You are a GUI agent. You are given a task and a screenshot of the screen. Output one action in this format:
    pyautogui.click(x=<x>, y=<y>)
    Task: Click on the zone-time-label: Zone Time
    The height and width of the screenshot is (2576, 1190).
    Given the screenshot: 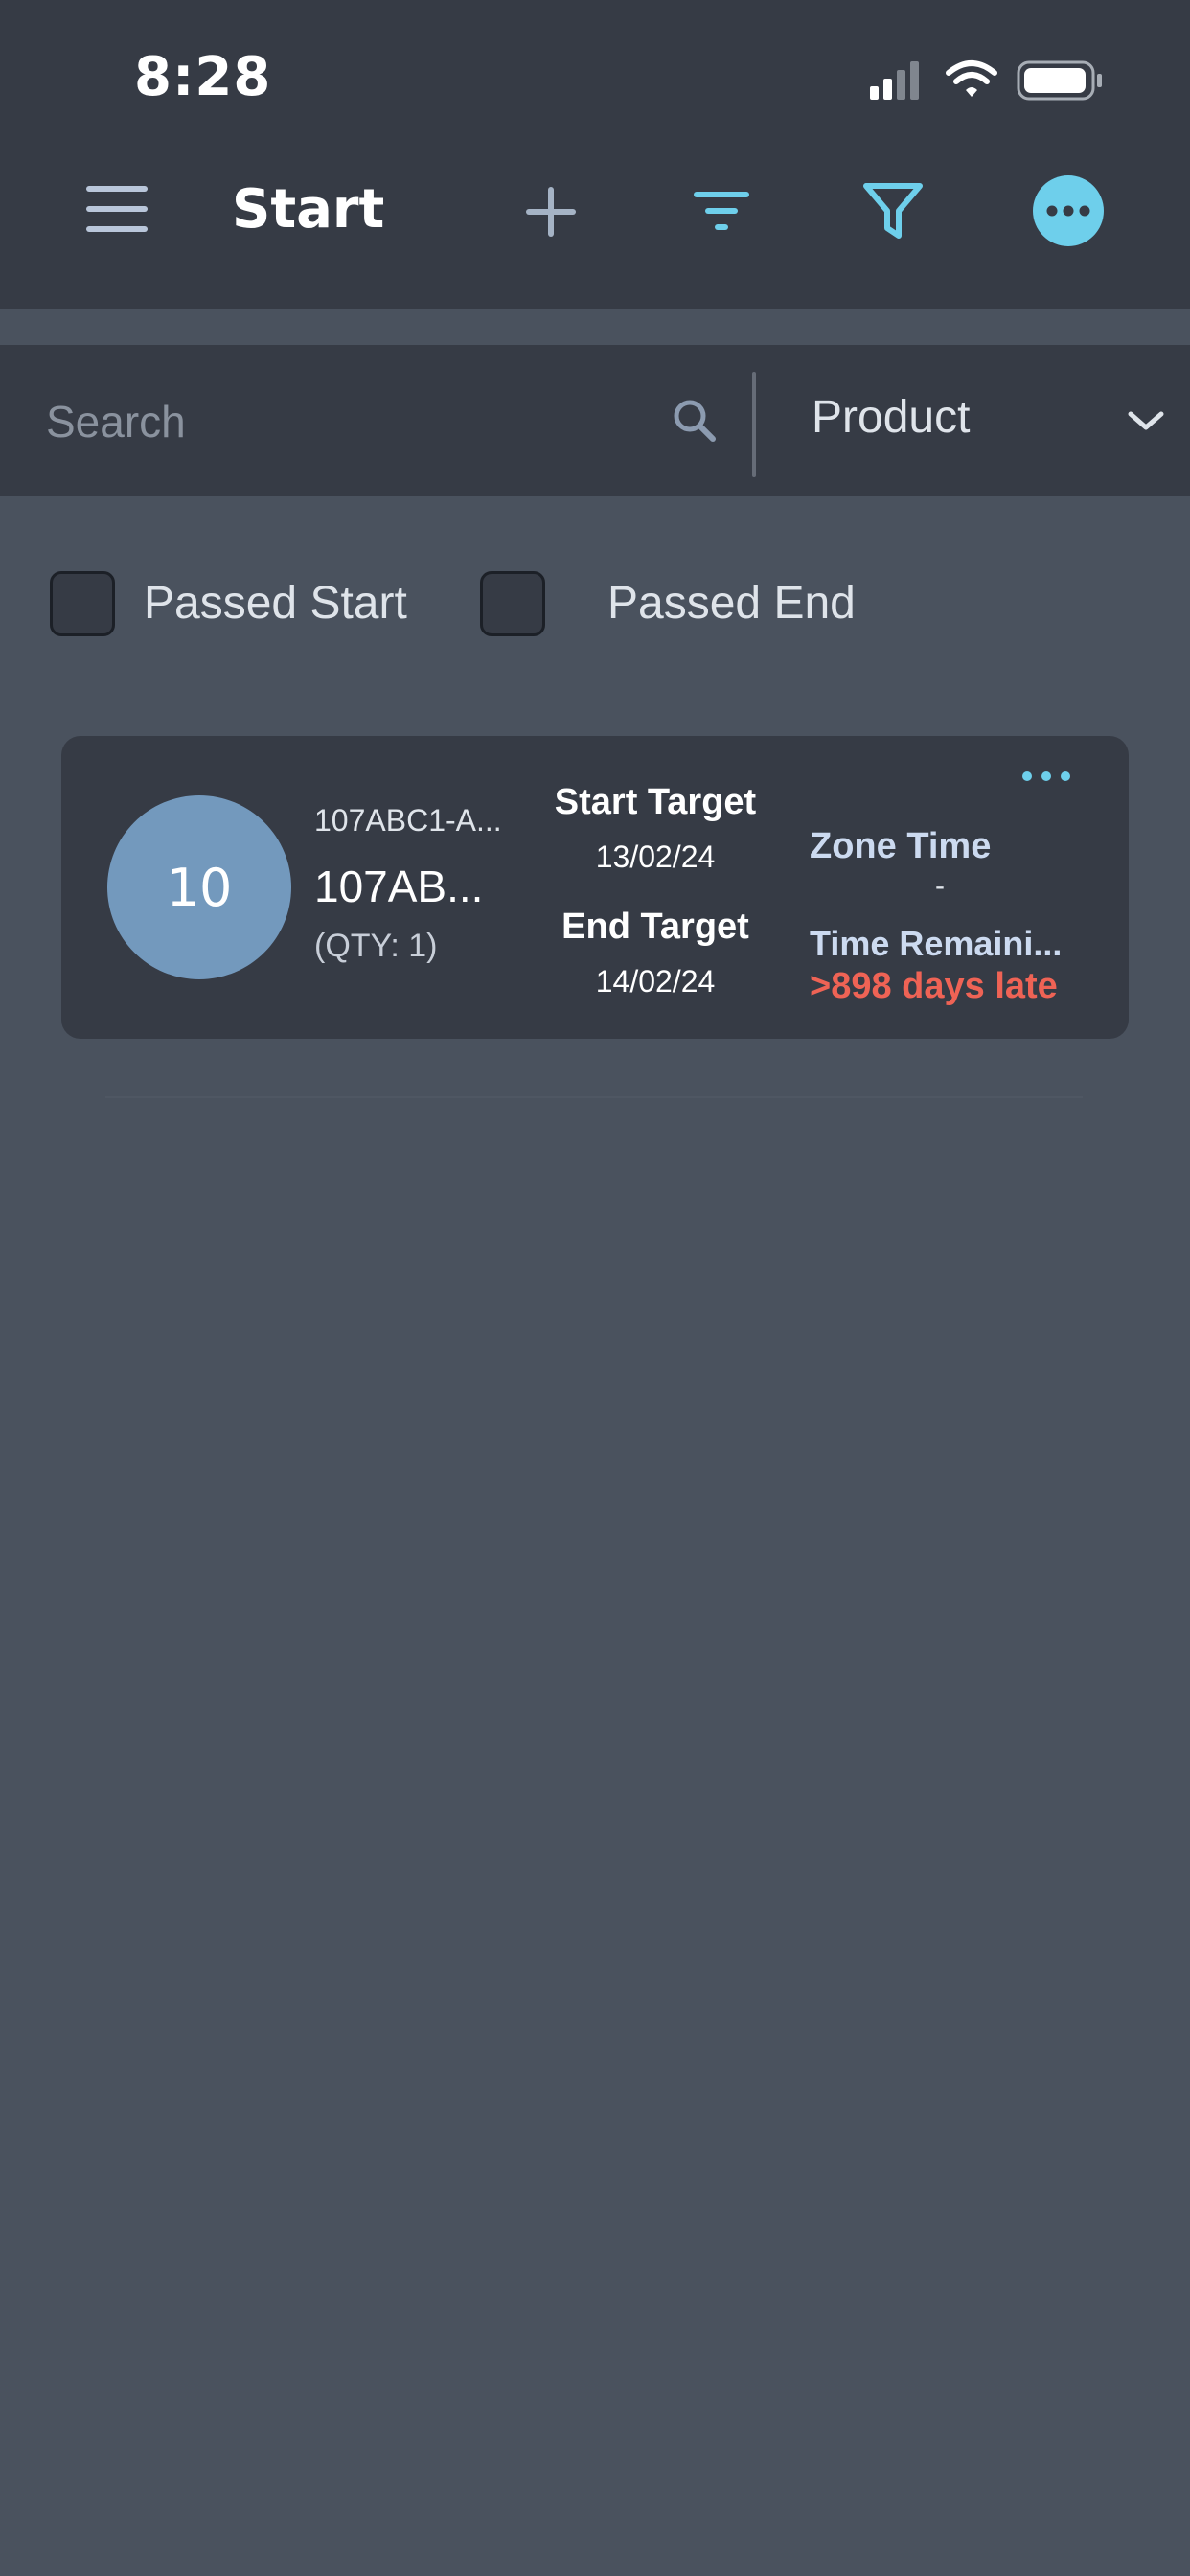 What is the action you would take?
    pyautogui.click(x=901, y=846)
    